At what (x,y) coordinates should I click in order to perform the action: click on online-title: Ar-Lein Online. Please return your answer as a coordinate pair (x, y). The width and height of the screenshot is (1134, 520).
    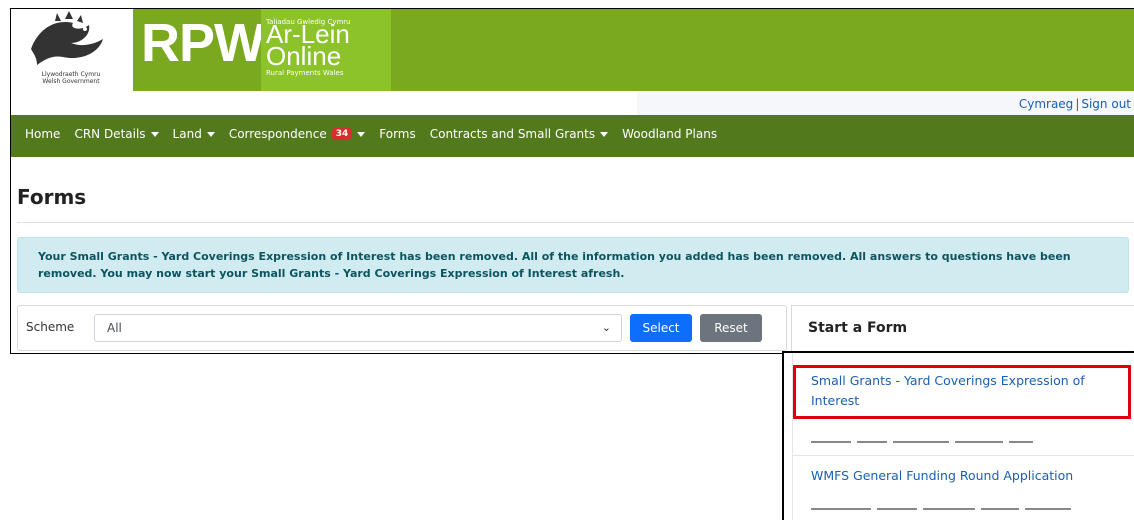
    Looking at the image, I should click on (308, 46).